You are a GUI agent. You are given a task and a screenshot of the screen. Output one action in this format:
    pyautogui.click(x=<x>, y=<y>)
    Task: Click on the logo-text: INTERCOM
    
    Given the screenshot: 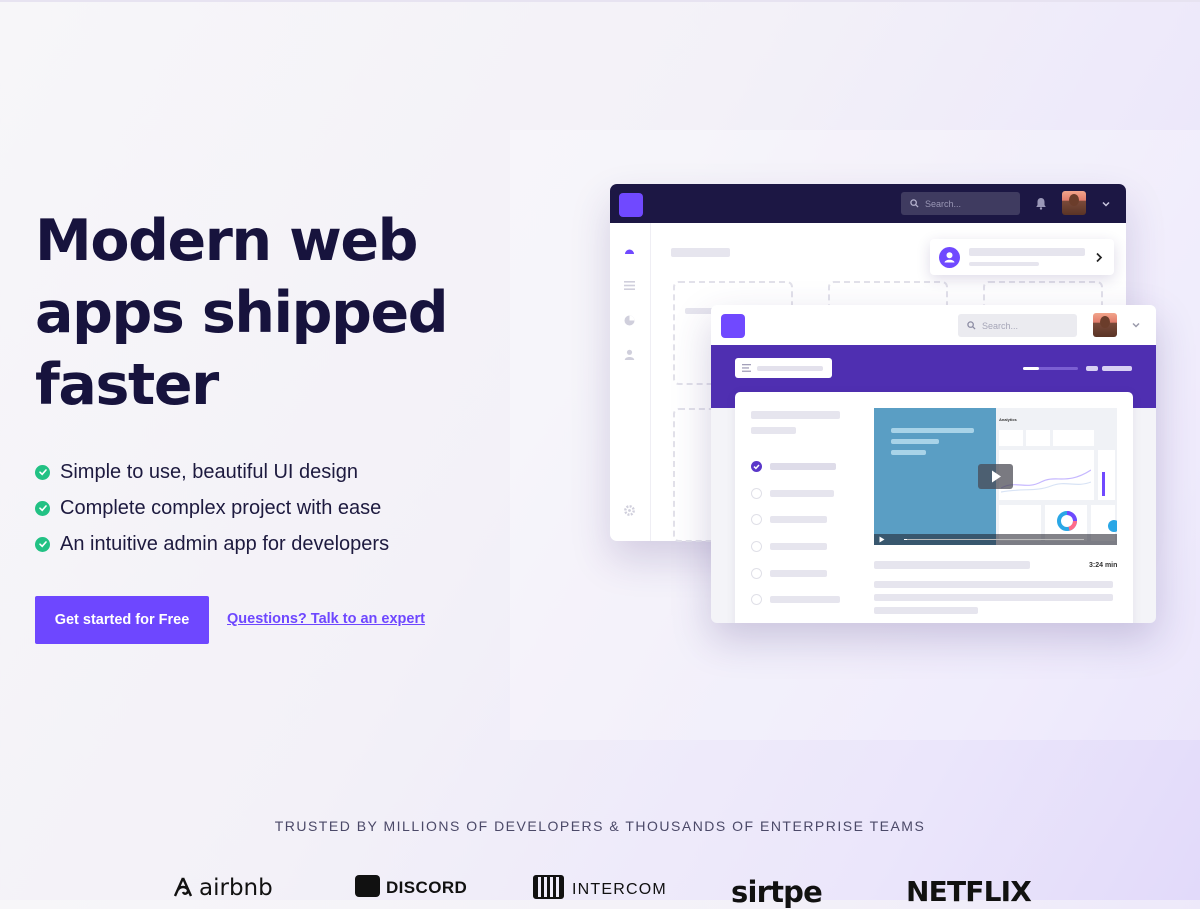 What is the action you would take?
    pyautogui.click(x=619, y=889)
    